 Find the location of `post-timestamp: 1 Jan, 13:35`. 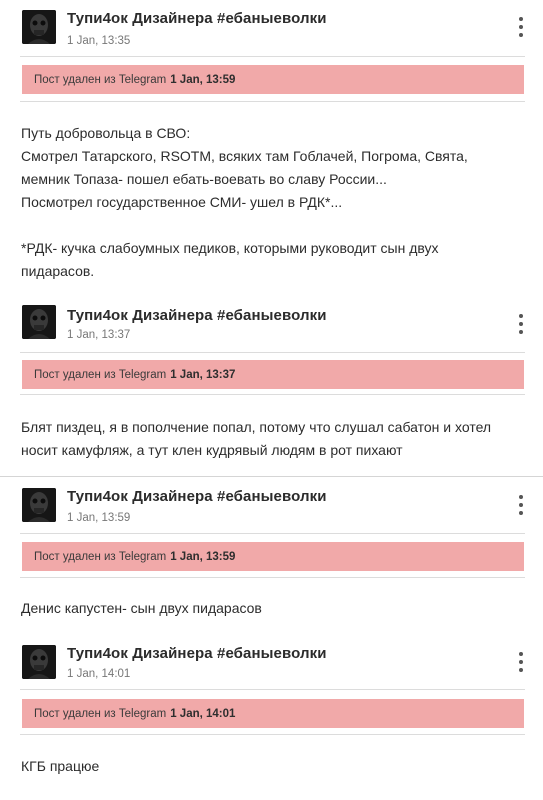

post-timestamp: 1 Jan, 13:35 is located at coordinates (99, 41).